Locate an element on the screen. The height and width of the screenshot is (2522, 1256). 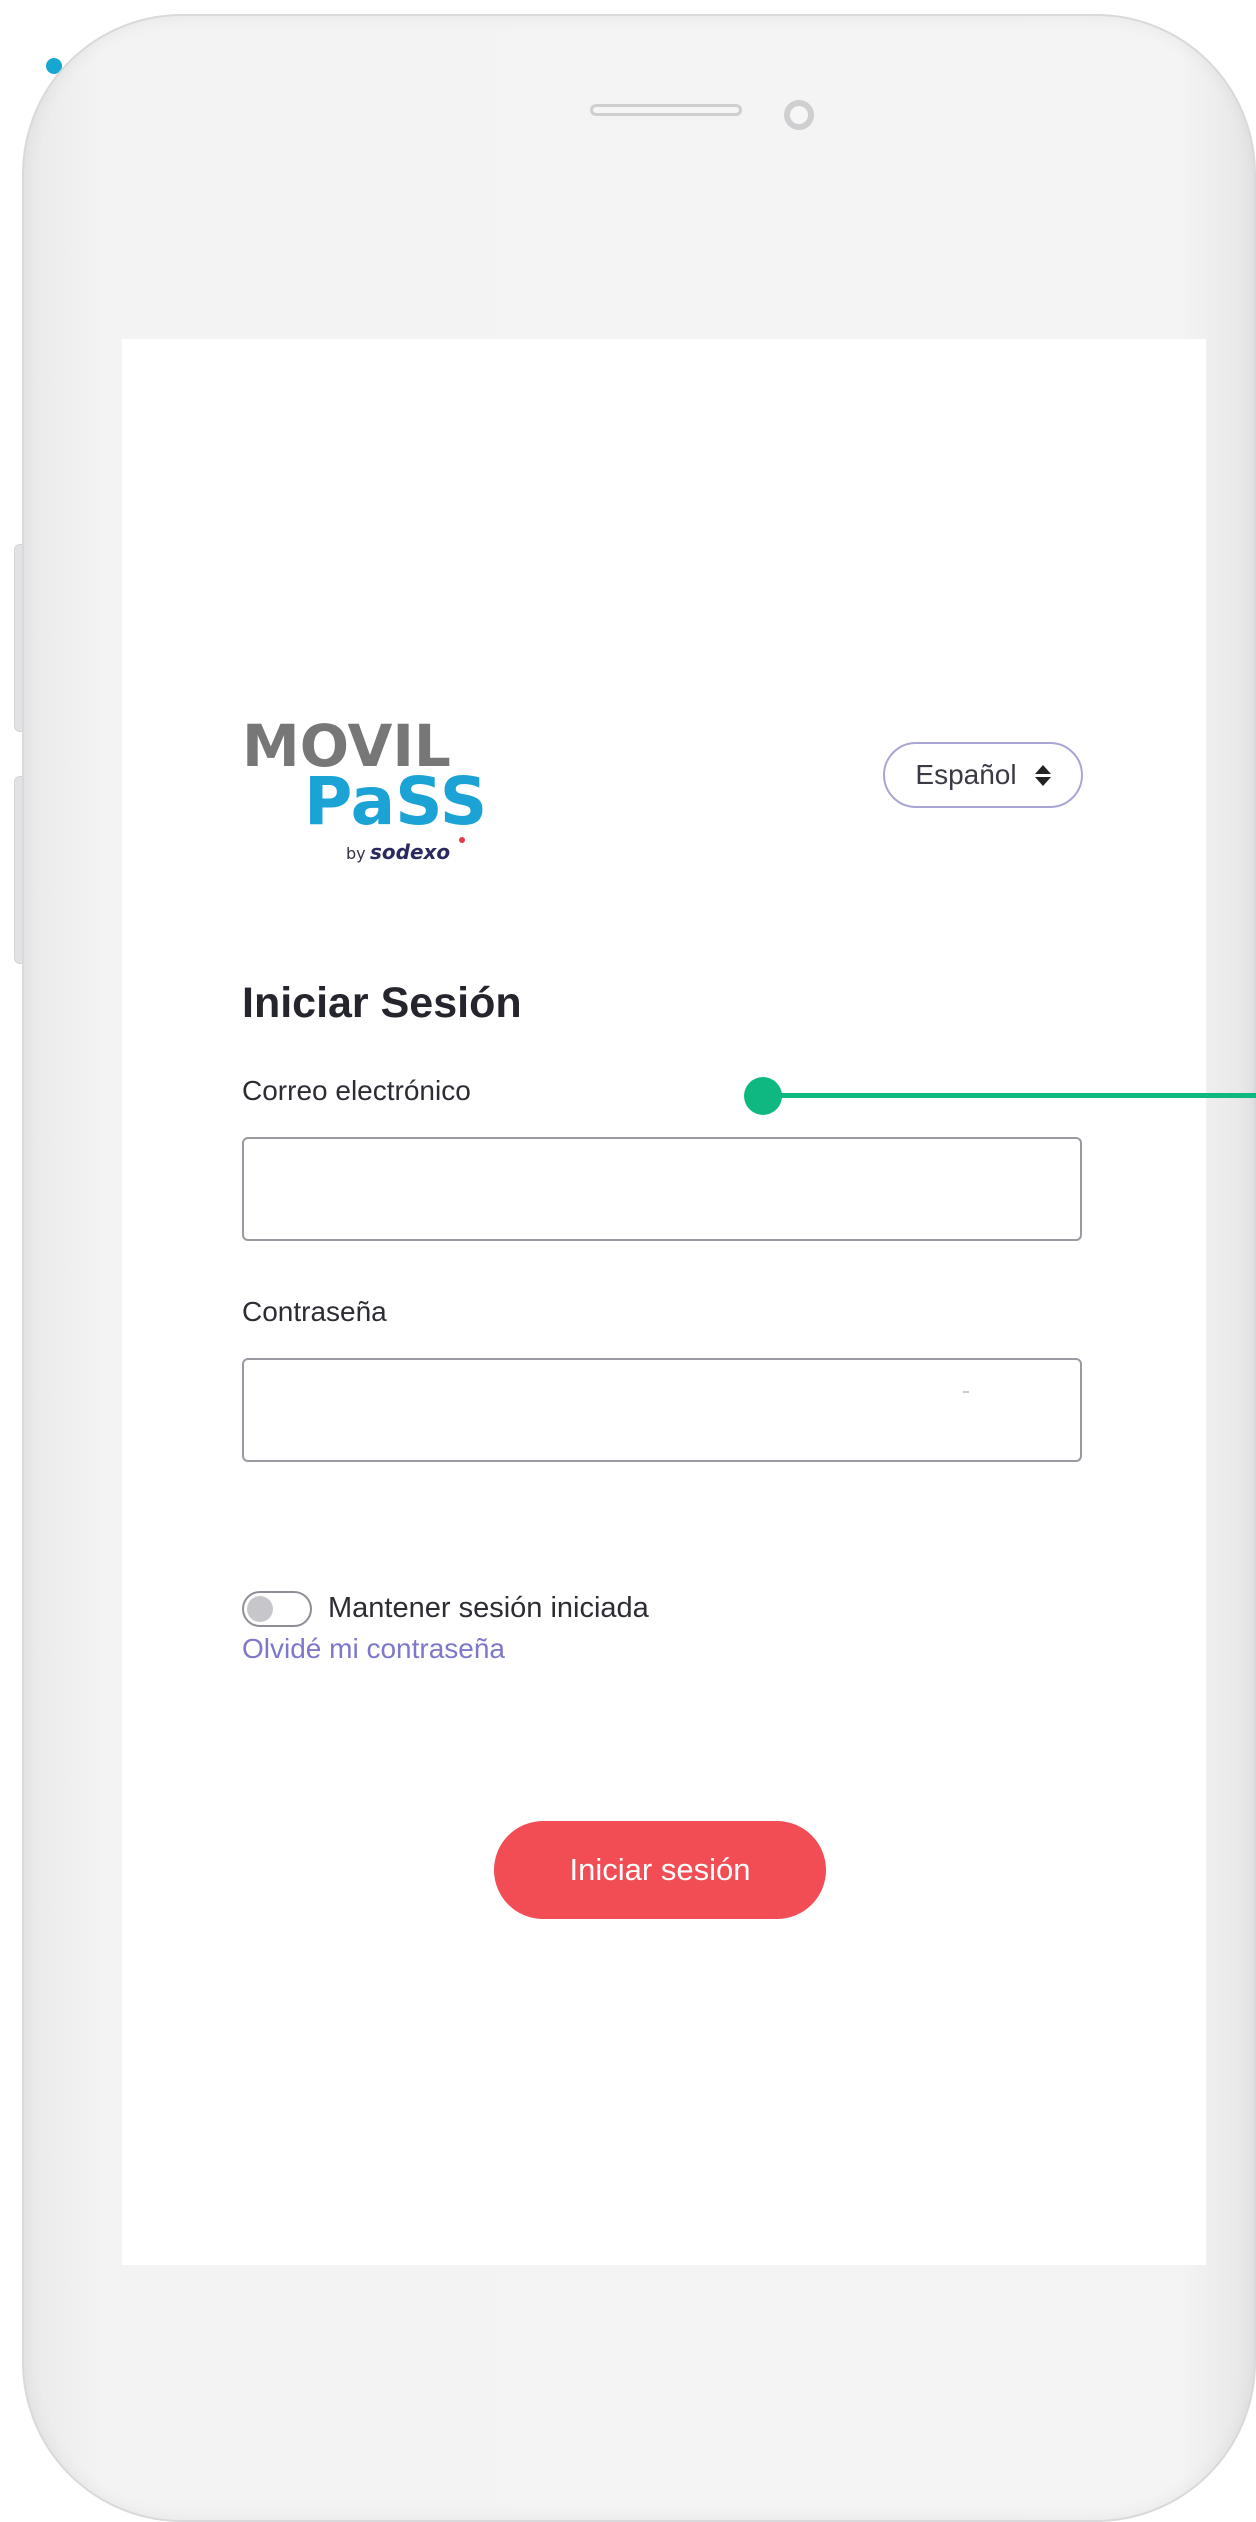
logo-text-pass: PaSS is located at coordinates (395, 801).